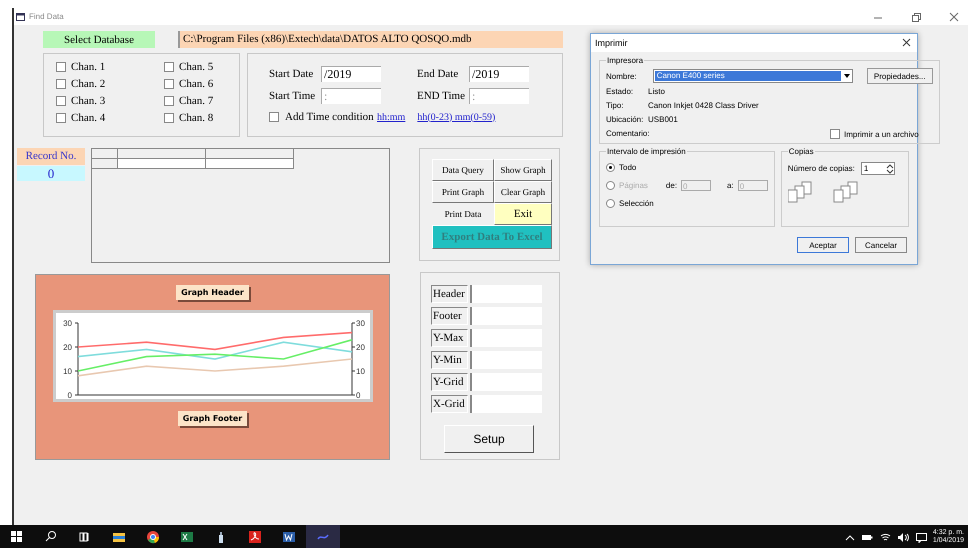 The width and height of the screenshot is (968, 548). I want to click on notification-icon, so click(920, 536).